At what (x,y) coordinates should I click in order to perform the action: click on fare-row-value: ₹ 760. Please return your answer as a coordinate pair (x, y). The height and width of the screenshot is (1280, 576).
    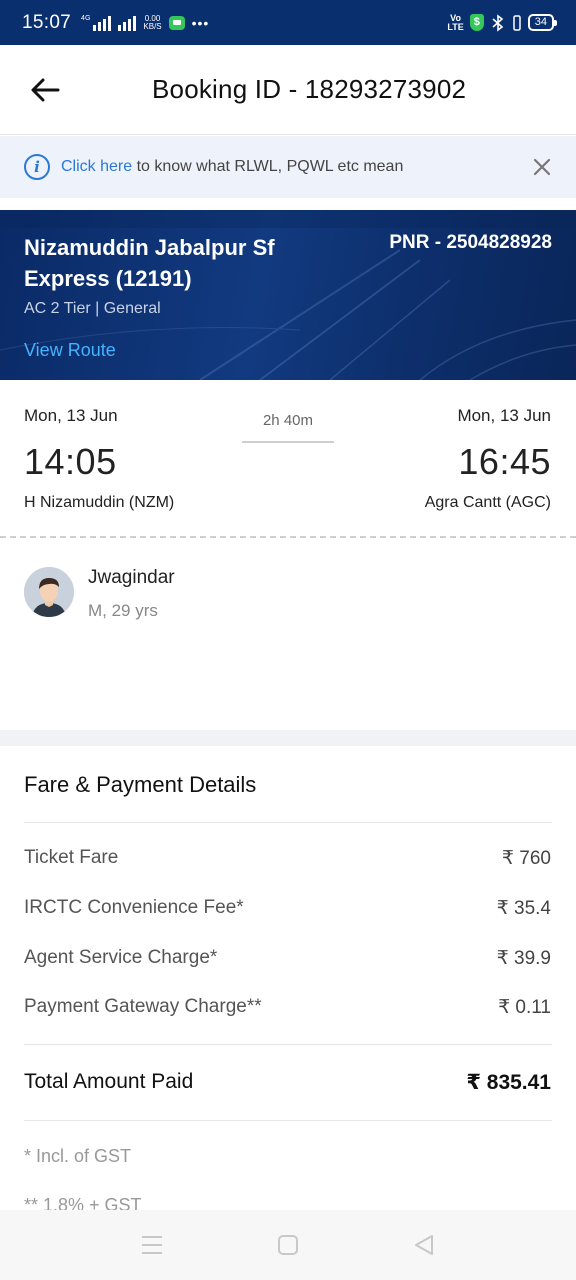
    Looking at the image, I should click on (526, 858).